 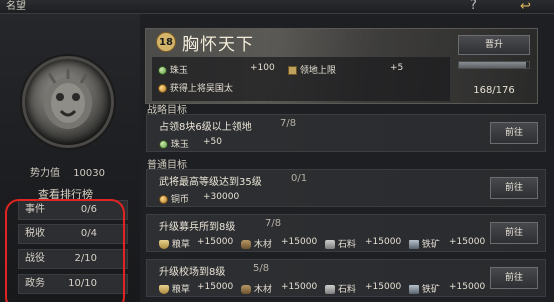 What do you see at coordinates (174, 198) in the screenshot?
I see `reward-copper: 铜币` at bounding box center [174, 198].